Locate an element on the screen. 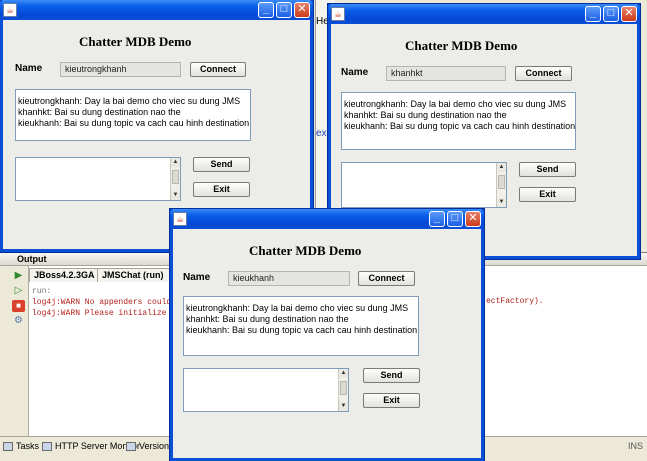  tab-jmschat-run: JMSChat (run)× is located at coordinates (138, 275).